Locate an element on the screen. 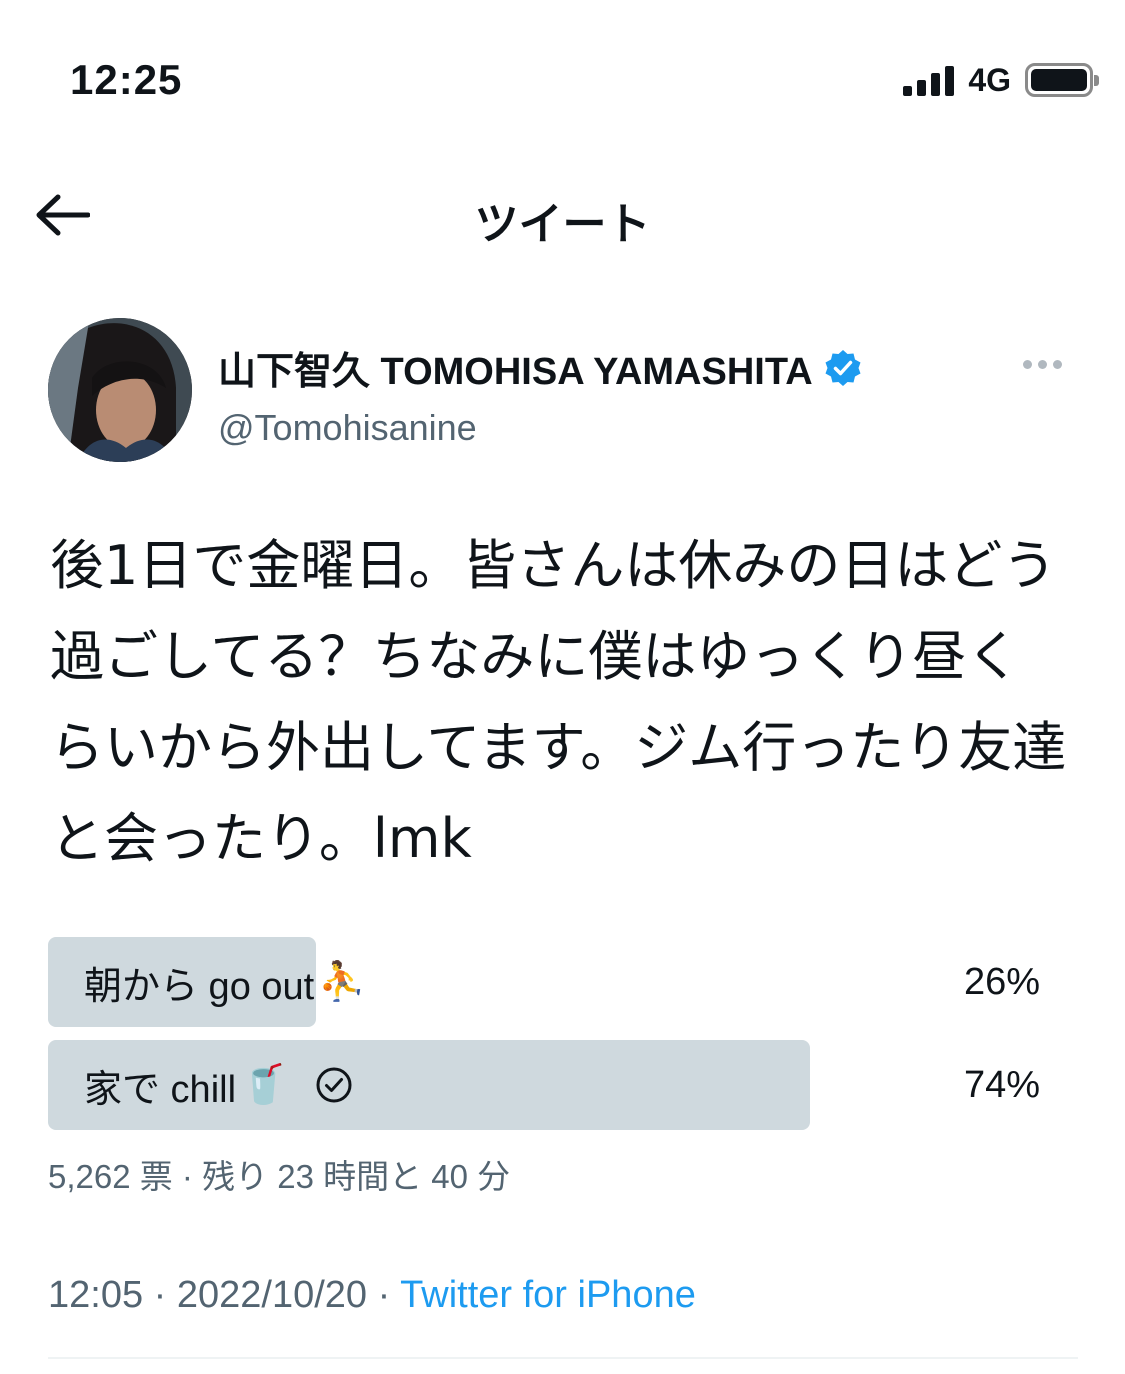 The width and height of the screenshot is (1125, 1374). poll-option-label: 朝から go out ⛹️ is located at coordinates (225, 982).